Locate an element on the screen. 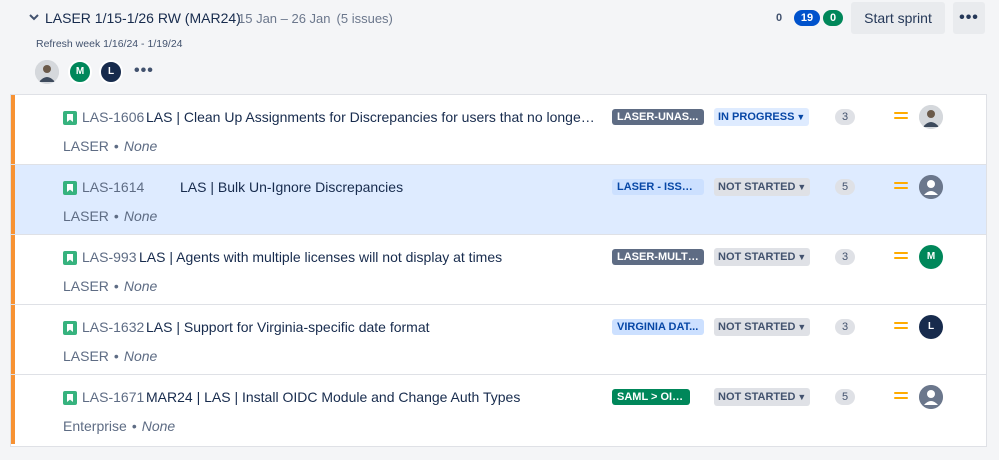 The image size is (999, 460). issue-project: Enterprise is located at coordinates (95, 426).